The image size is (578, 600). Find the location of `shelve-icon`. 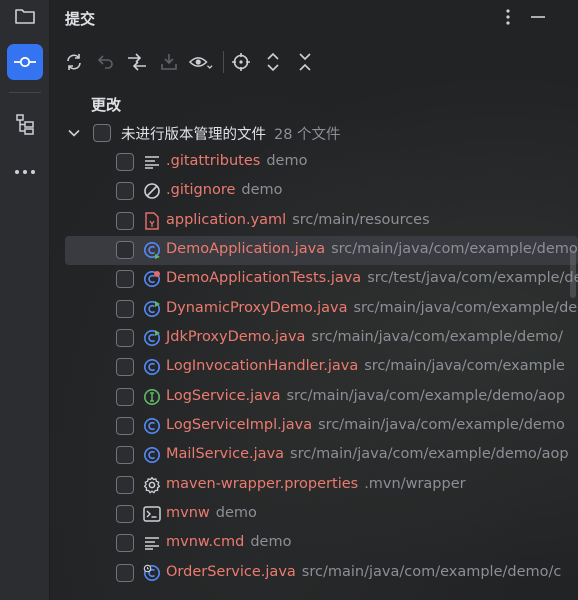

shelve-icon is located at coordinates (169, 62).